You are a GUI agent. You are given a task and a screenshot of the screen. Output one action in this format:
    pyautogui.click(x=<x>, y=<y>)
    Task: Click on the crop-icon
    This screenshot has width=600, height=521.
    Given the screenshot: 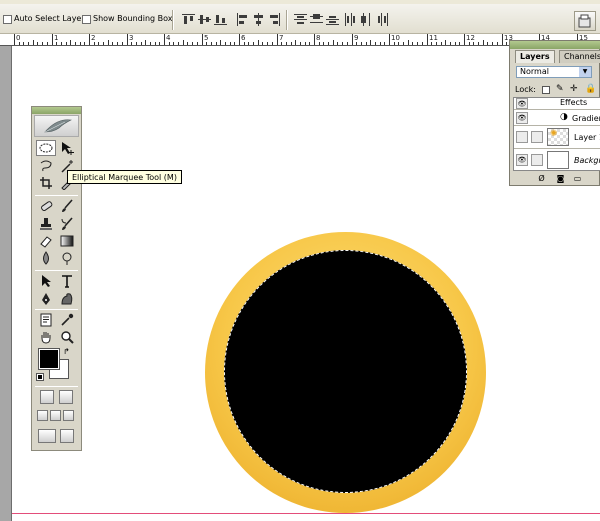 What is the action you would take?
    pyautogui.click(x=46, y=183)
    